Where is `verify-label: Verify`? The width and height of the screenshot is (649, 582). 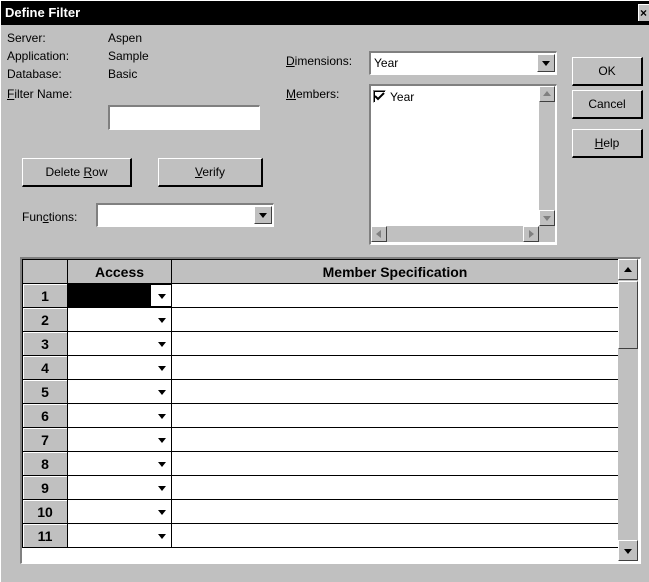
verify-label: Verify is located at coordinates (210, 172).